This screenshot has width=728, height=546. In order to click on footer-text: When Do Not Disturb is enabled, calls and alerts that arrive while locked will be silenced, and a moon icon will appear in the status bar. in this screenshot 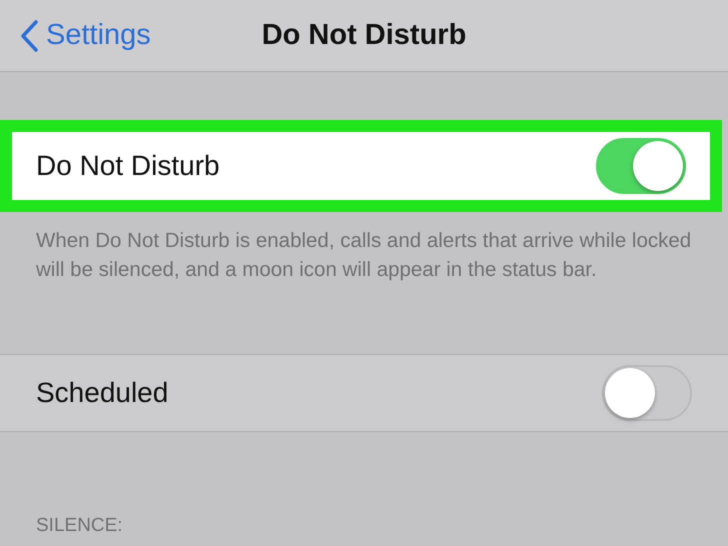, I will do `click(363, 256)`.